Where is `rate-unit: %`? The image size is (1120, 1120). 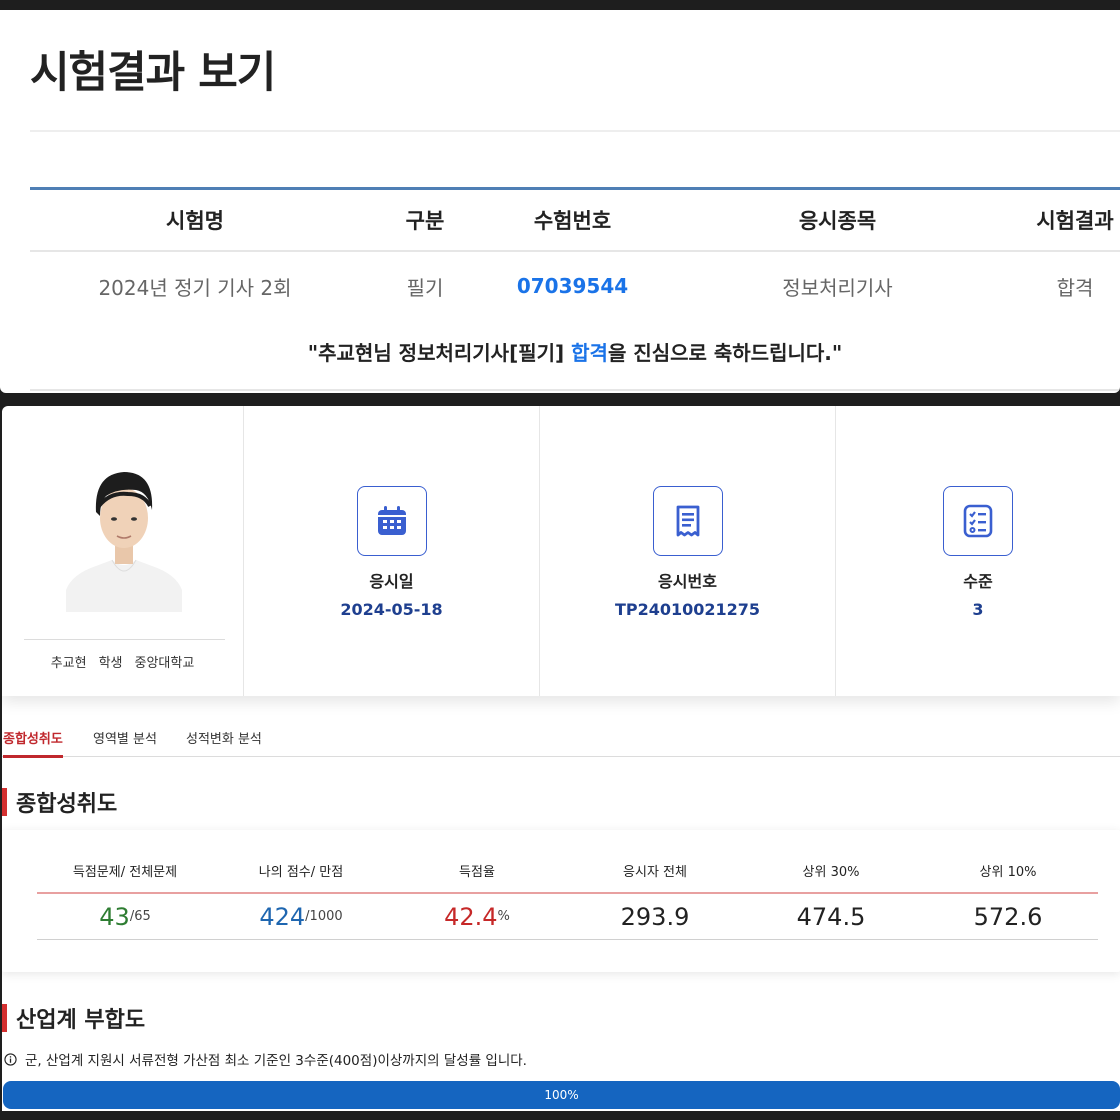 rate-unit: % is located at coordinates (503, 916).